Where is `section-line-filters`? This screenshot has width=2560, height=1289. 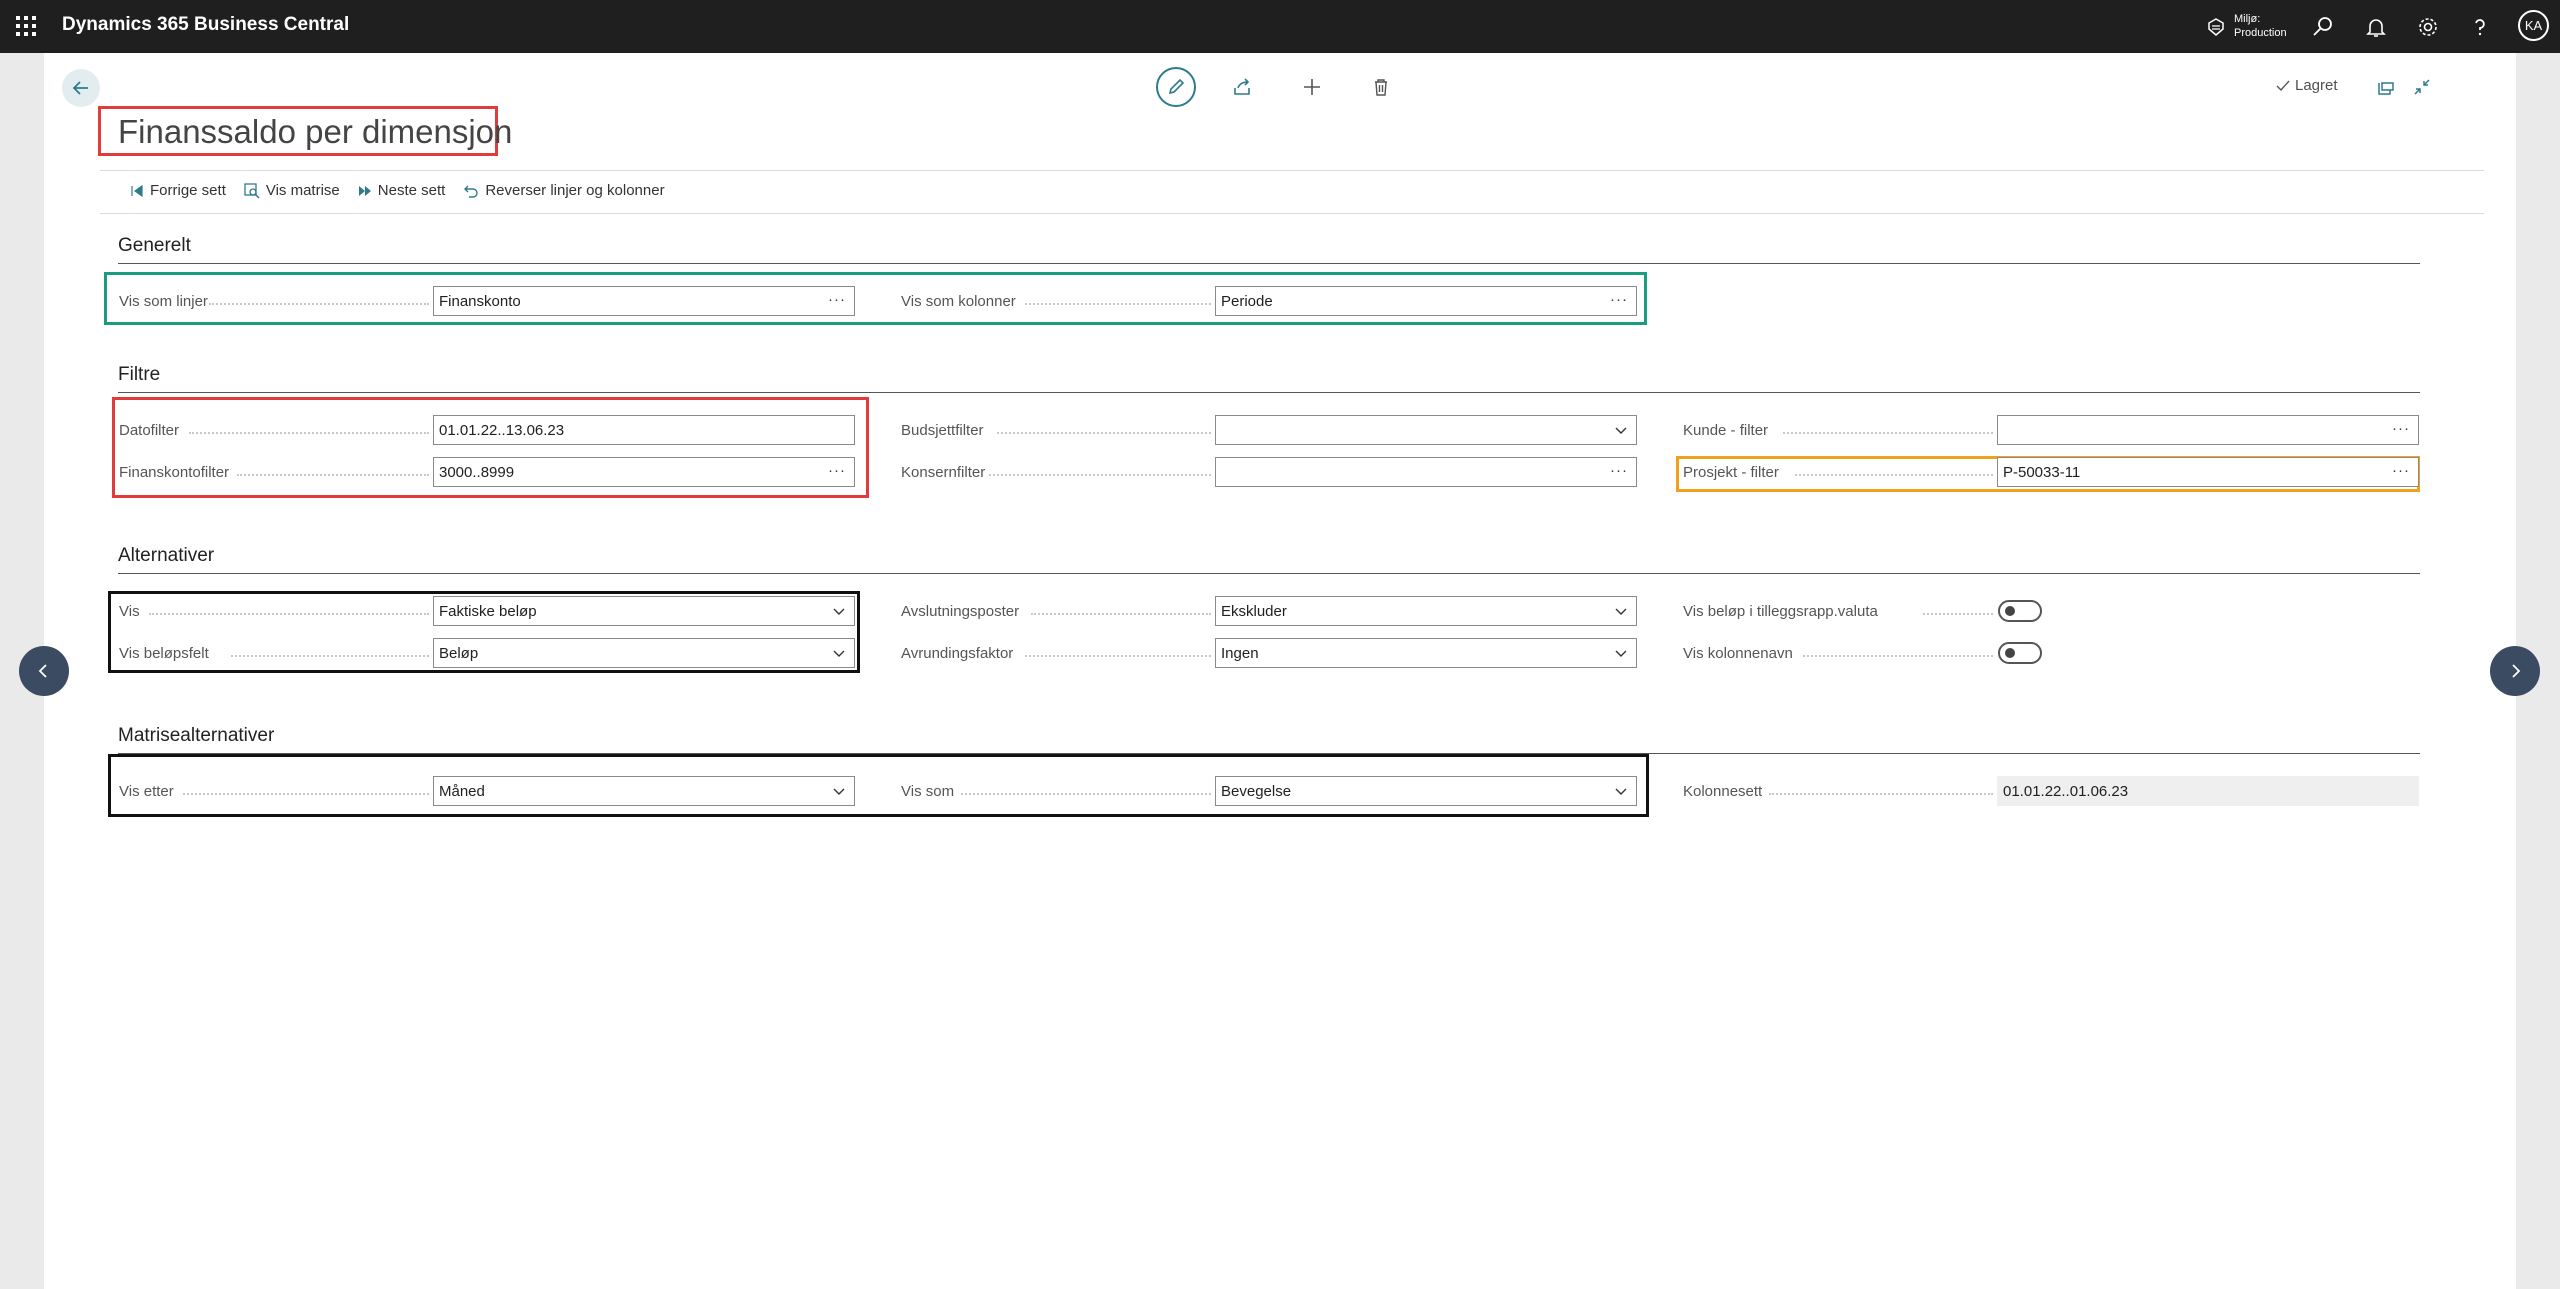 section-line-filters is located at coordinates (1269, 392).